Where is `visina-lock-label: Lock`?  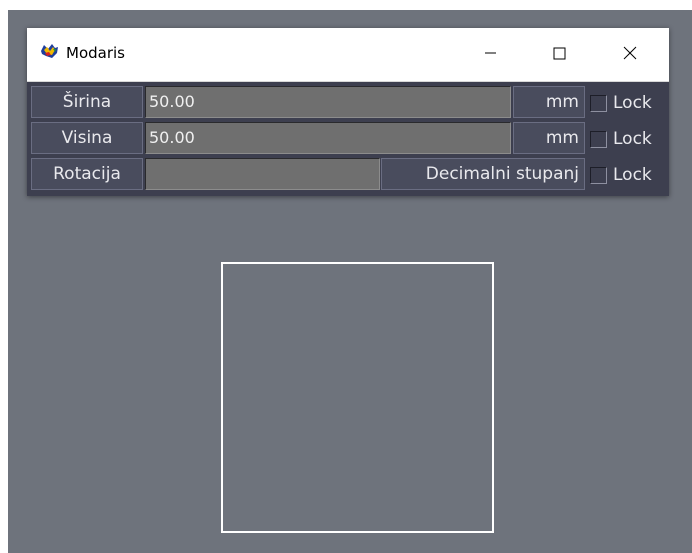
visina-lock-label: Lock is located at coordinates (632, 139).